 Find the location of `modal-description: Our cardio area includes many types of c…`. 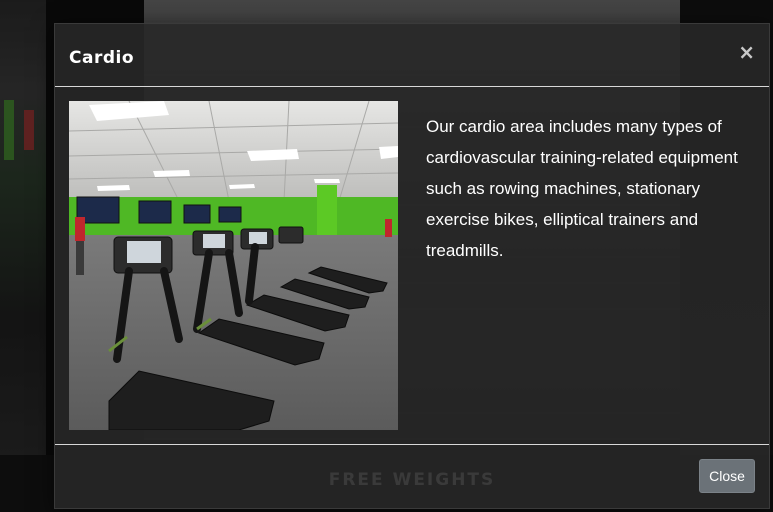

modal-description: Our cardio area includes many types of c… is located at coordinates (582, 188).